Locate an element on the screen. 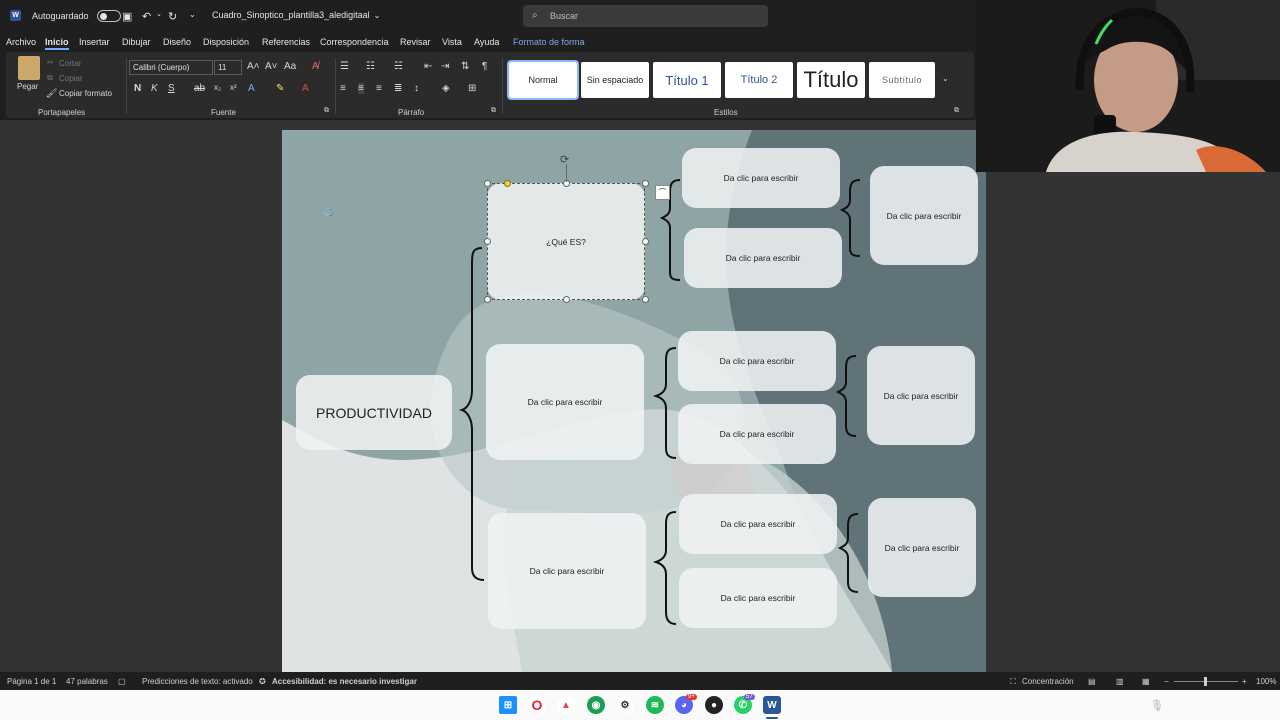 Image resolution: width=1280 pixels, height=720 pixels. text-predictions: Predicciones de texto: activado is located at coordinates (197, 681).